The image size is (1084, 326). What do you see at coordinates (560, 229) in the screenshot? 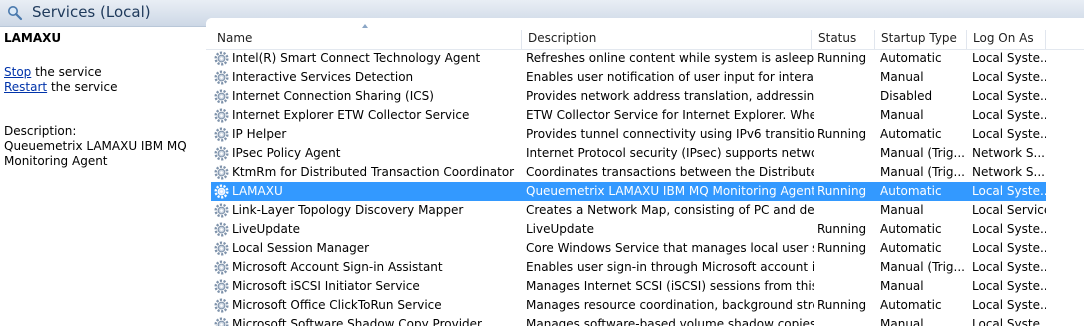
I see `service-description: LiveUpdate` at bounding box center [560, 229].